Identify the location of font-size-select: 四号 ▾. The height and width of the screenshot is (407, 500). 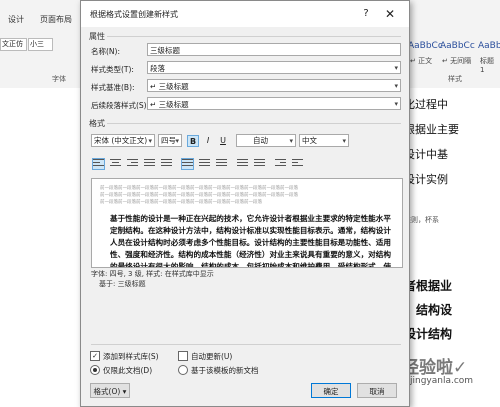
(170, 140).